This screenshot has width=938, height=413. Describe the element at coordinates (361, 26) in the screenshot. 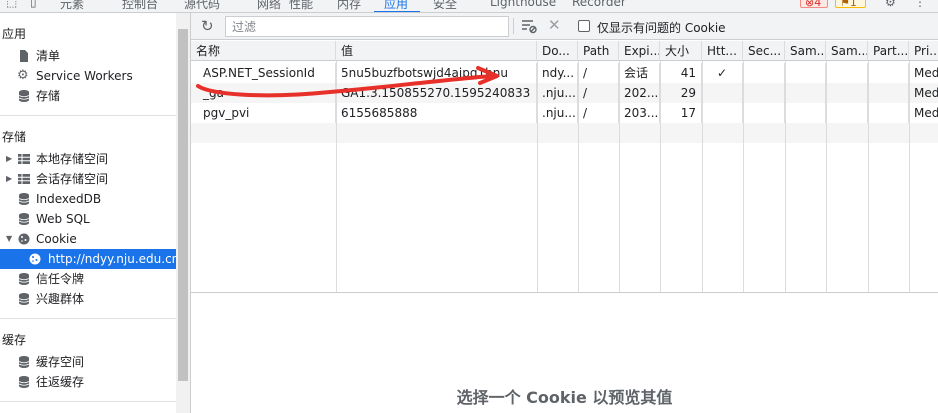

I see `filter-input` at that location.